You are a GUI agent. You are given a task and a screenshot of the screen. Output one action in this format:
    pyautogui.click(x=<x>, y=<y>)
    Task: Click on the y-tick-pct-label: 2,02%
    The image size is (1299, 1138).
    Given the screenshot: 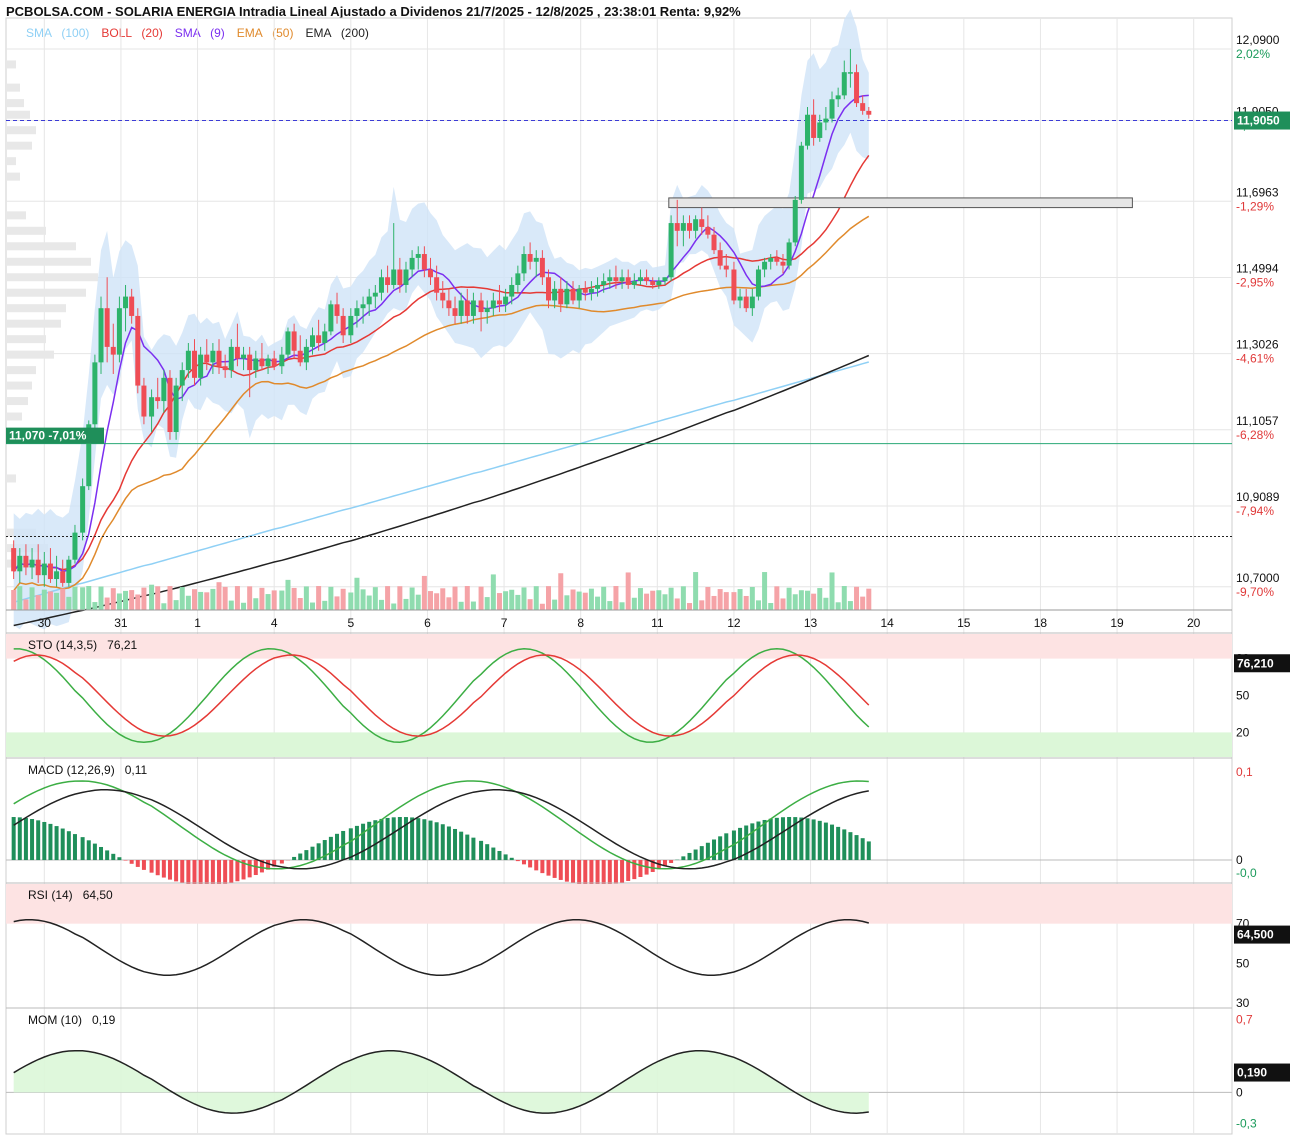 What is the action you would take?
    pyautogui.click(x=1253, y=54)
    